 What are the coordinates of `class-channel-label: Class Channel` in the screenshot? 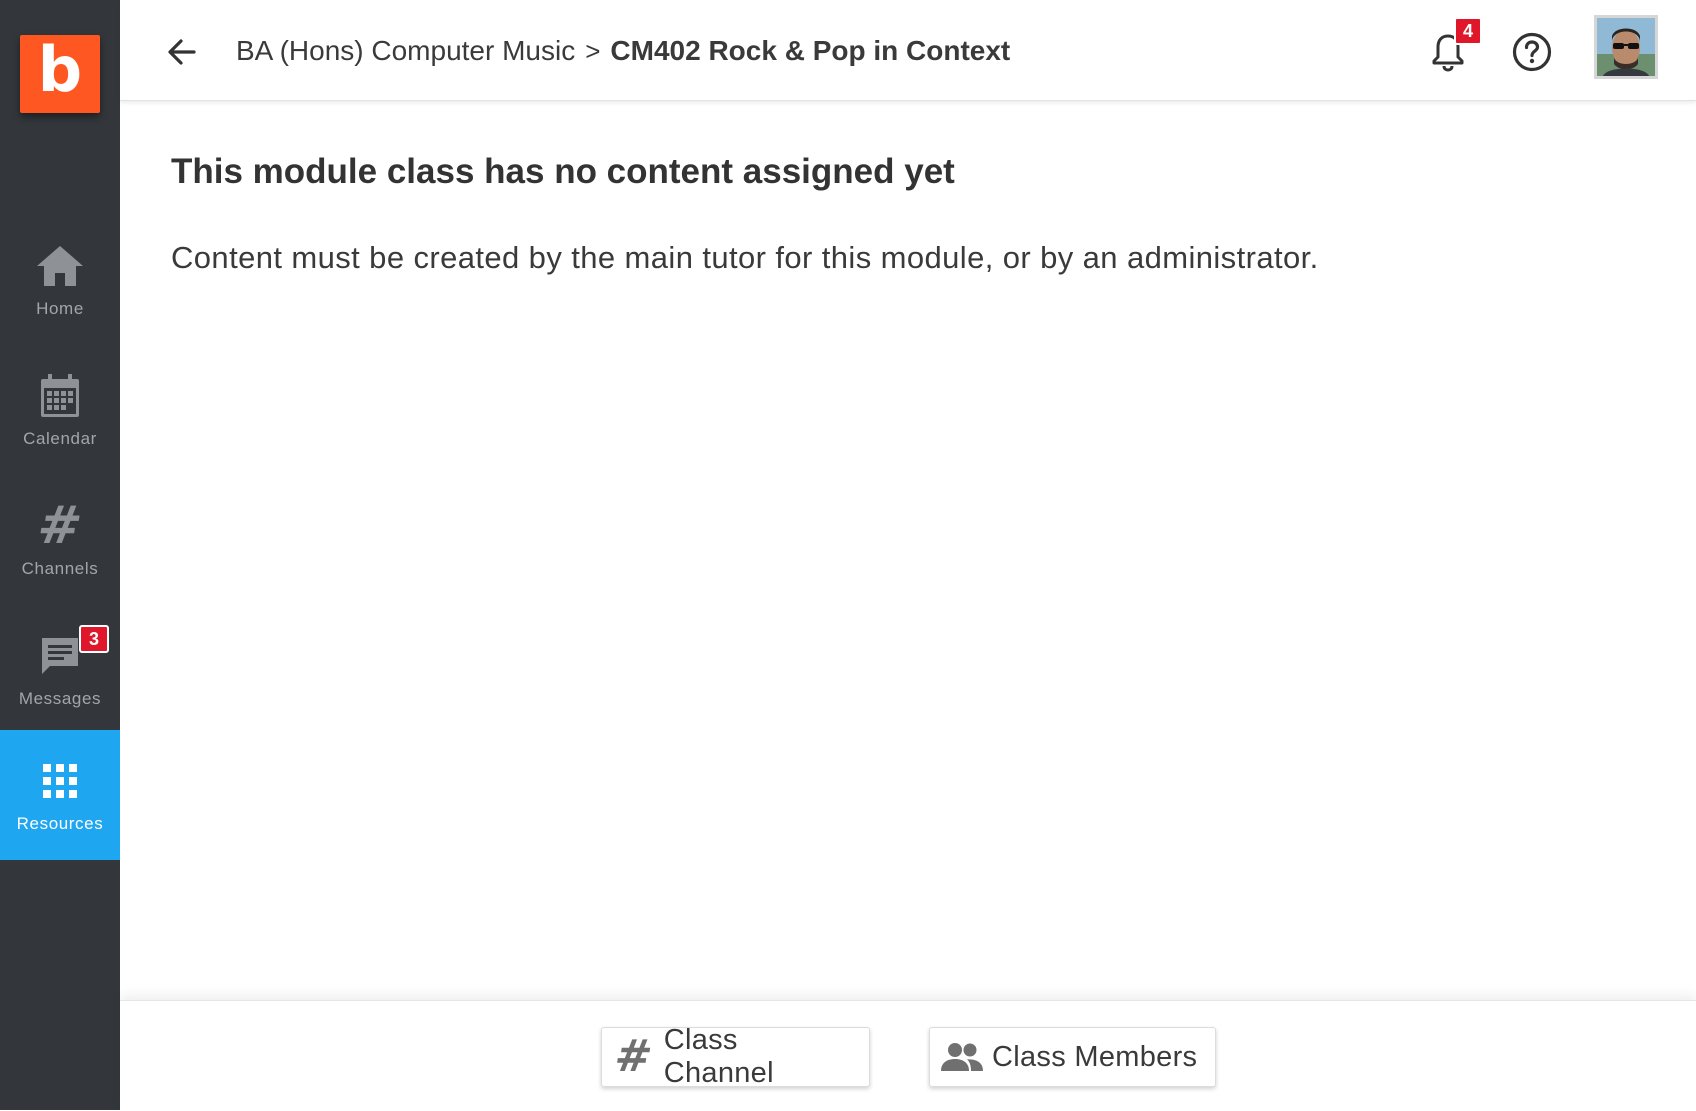 It's located at (718, 1056).